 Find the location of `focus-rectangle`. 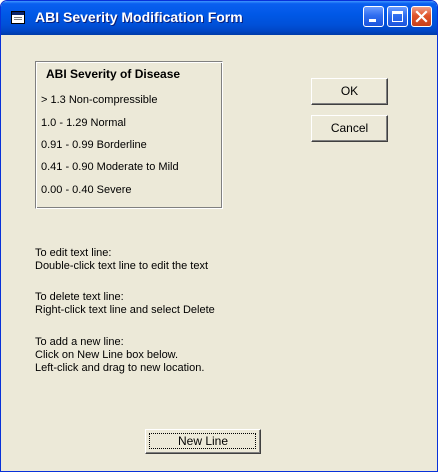

focus-rectangle is located at coordinates (202, 441).